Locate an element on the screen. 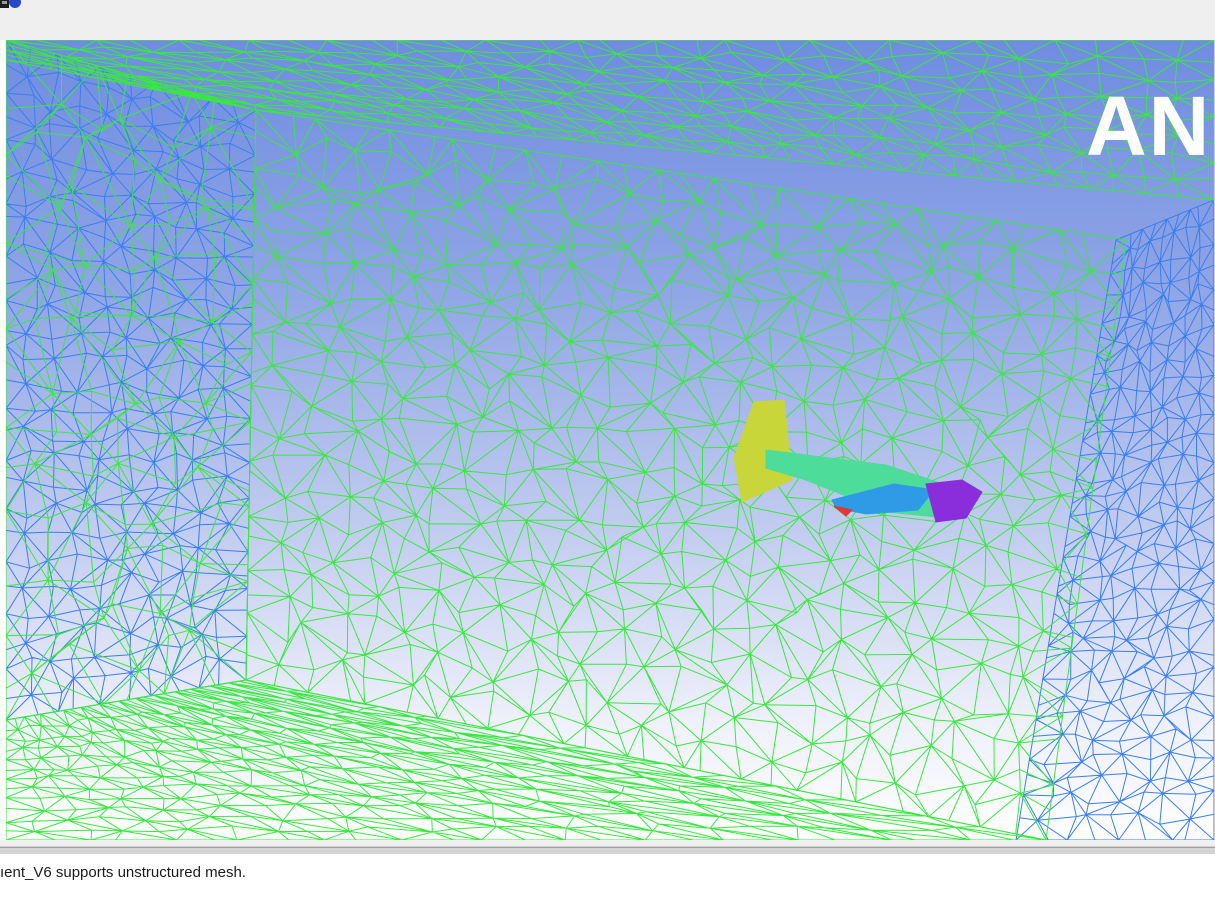  right-wall-mesh is located at coordinates (1114, 519).